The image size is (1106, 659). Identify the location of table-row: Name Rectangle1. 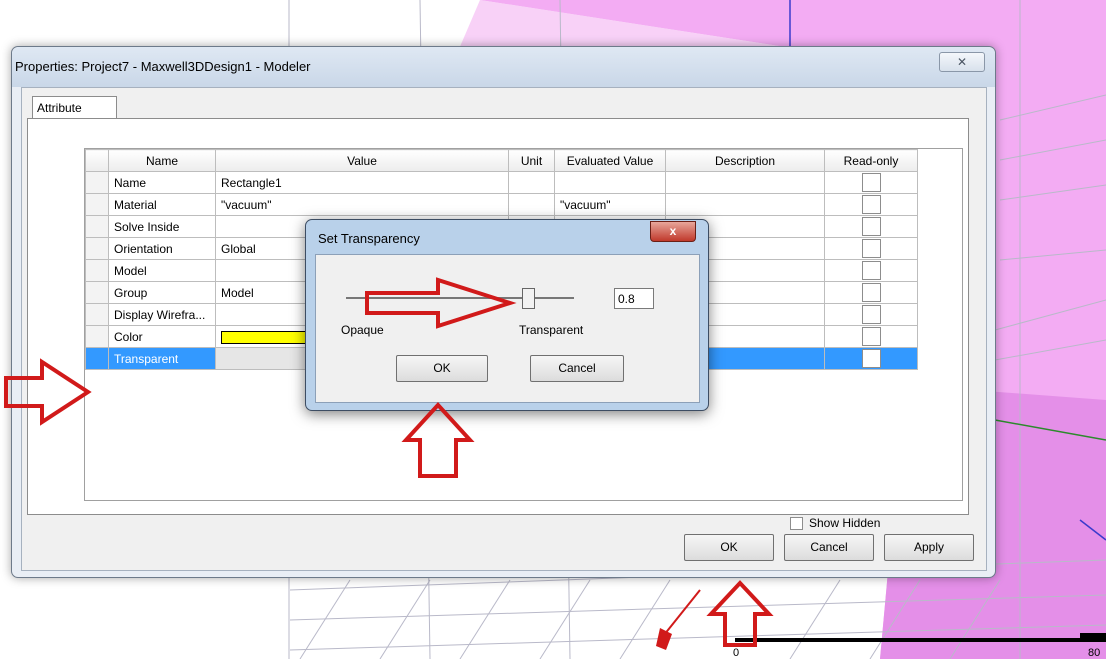
(501, 182).